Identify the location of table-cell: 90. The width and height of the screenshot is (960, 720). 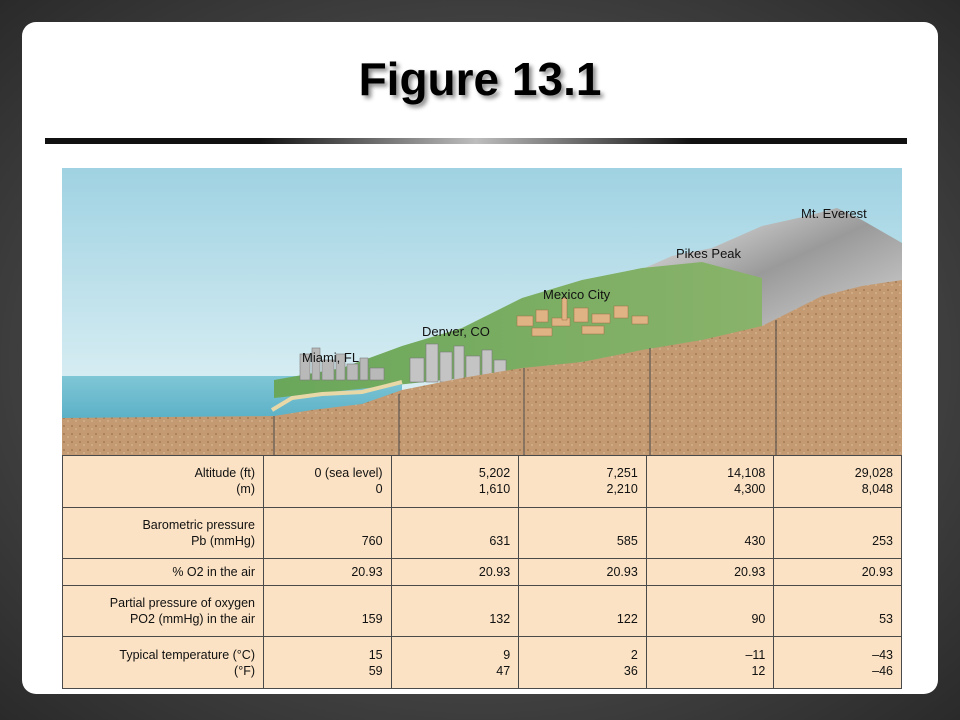
(710, 611).